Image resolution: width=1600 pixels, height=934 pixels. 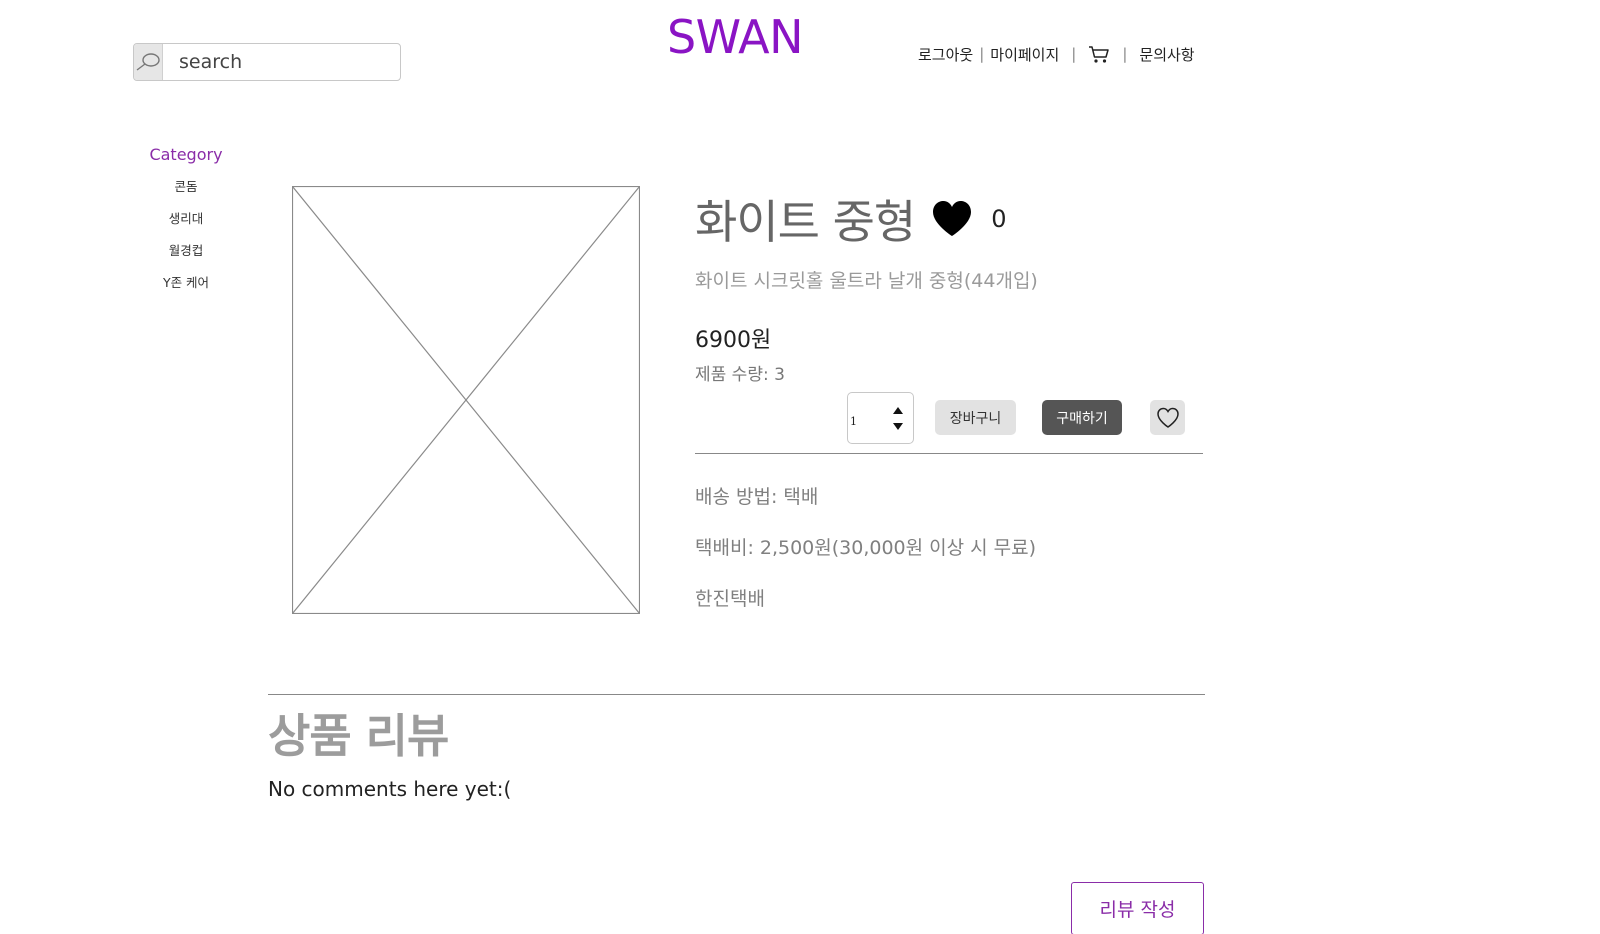 What do you see at coordinates (730, 599) in the screenshot?
I see `courier-name: 한진택배` at bounding box center [730, 599].